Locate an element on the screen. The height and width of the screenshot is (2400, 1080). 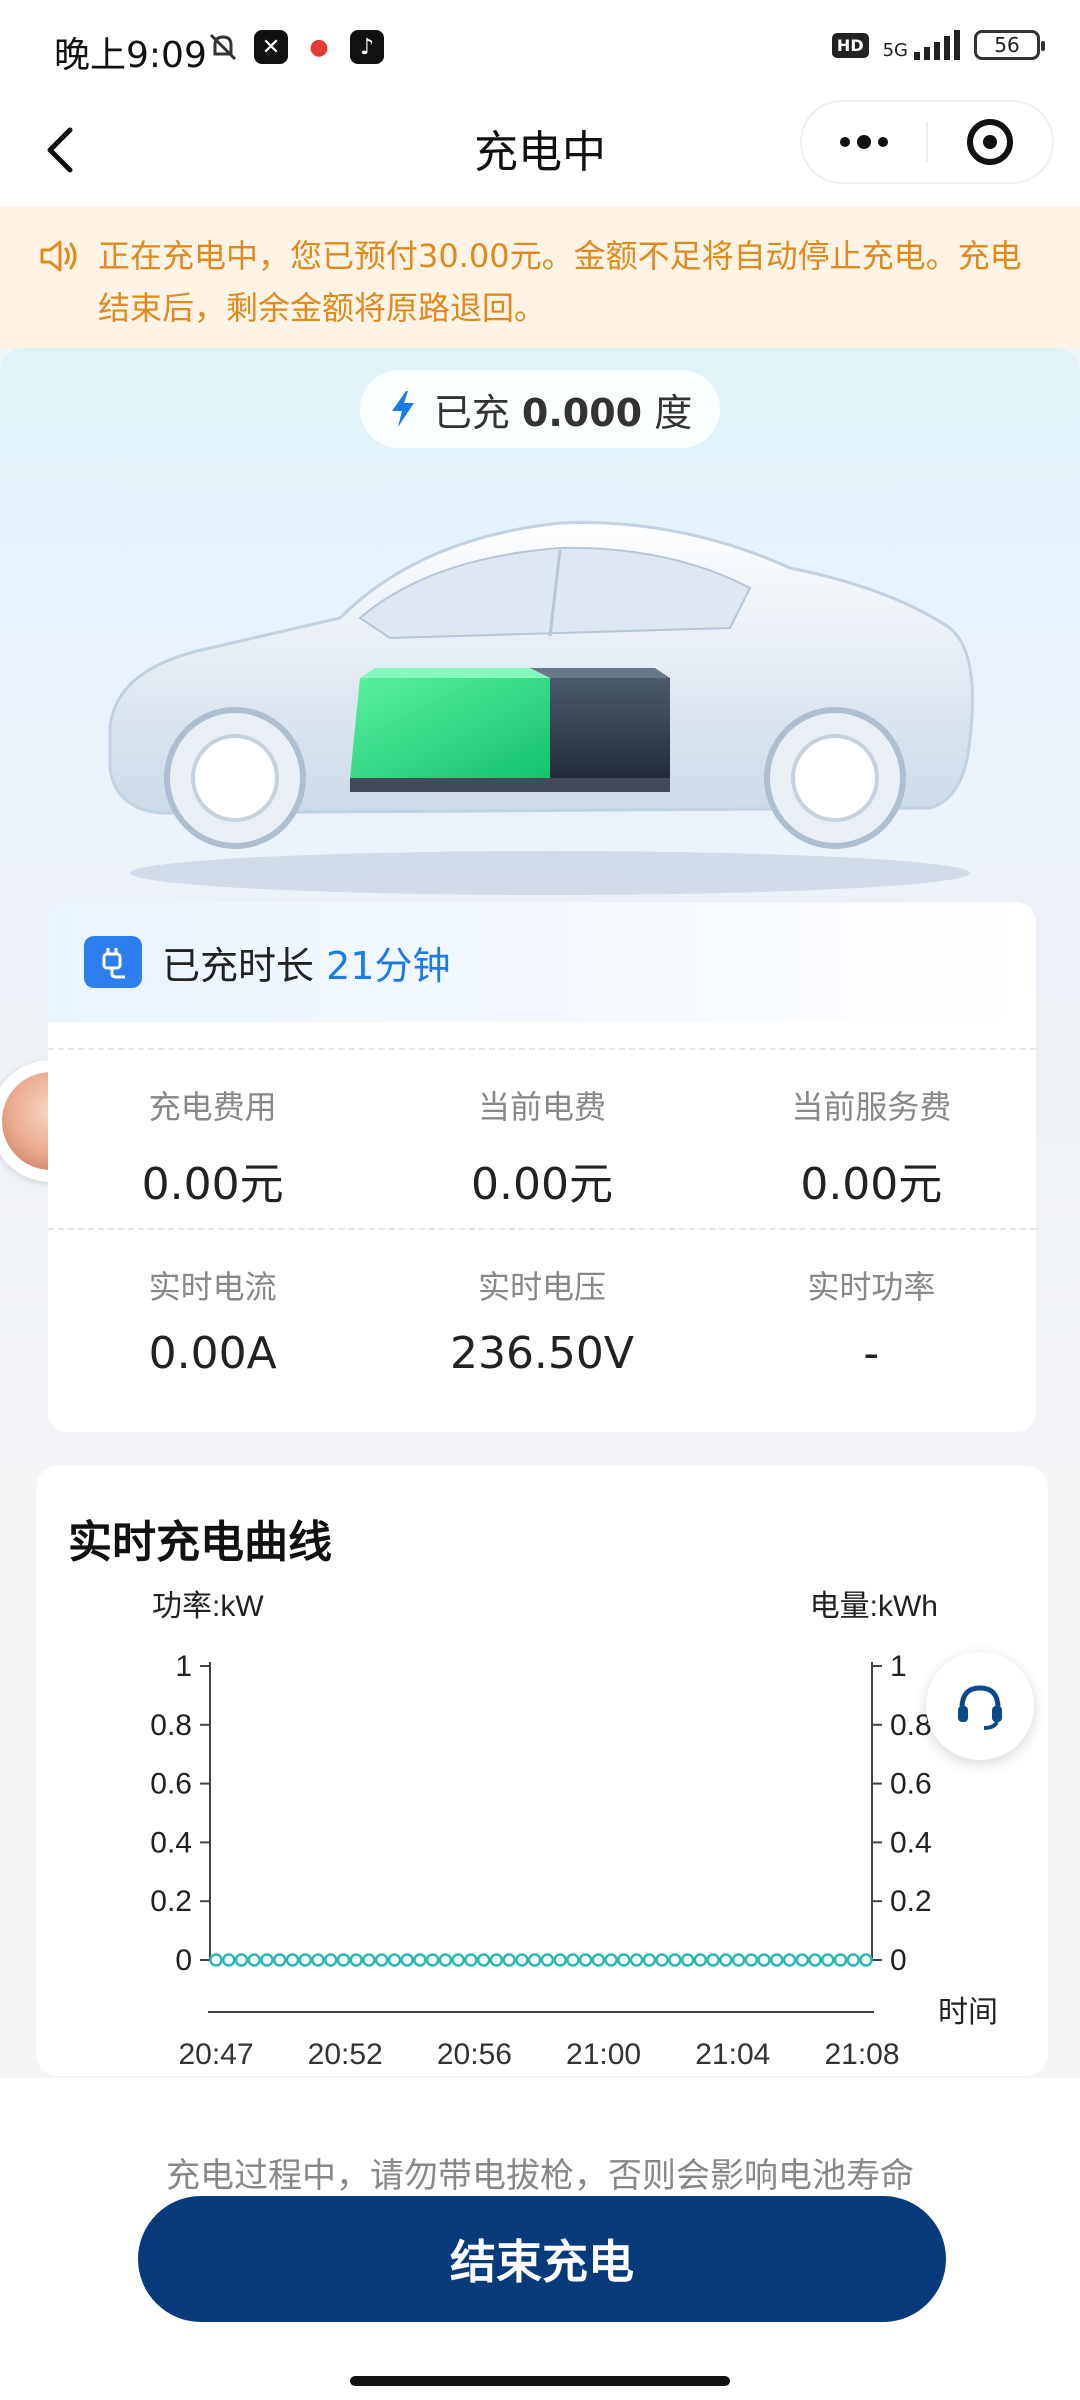
y-tick-label-left: 1 is located at coordinates (183, 1666).